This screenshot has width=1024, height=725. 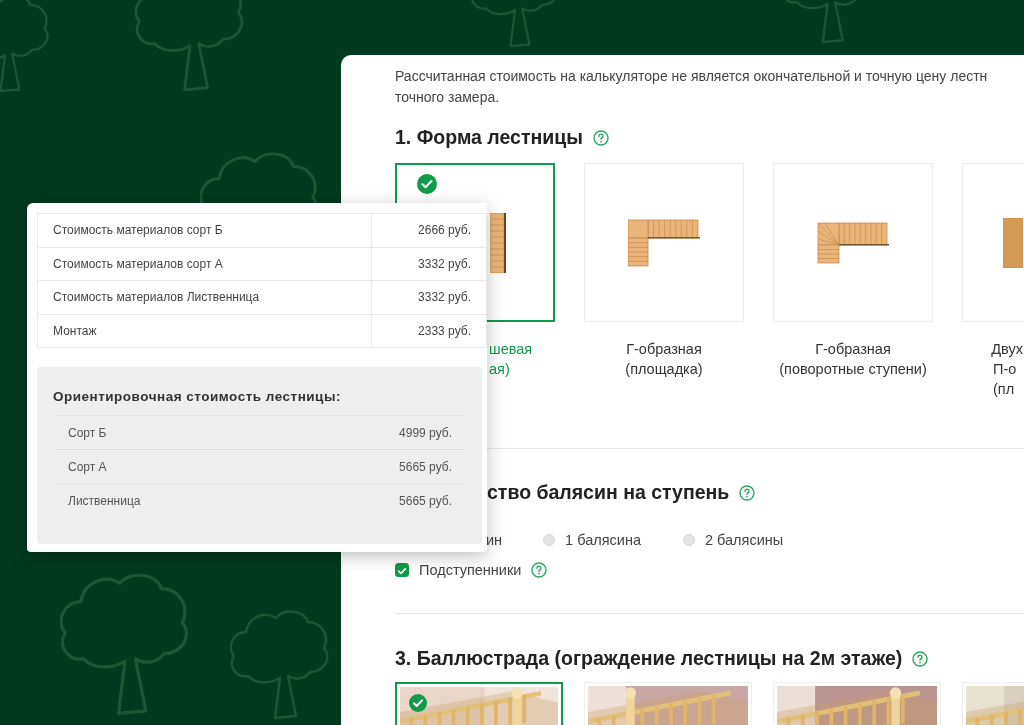 I want to click on radio-label: 2 балясины, so click(x=744, y=540).